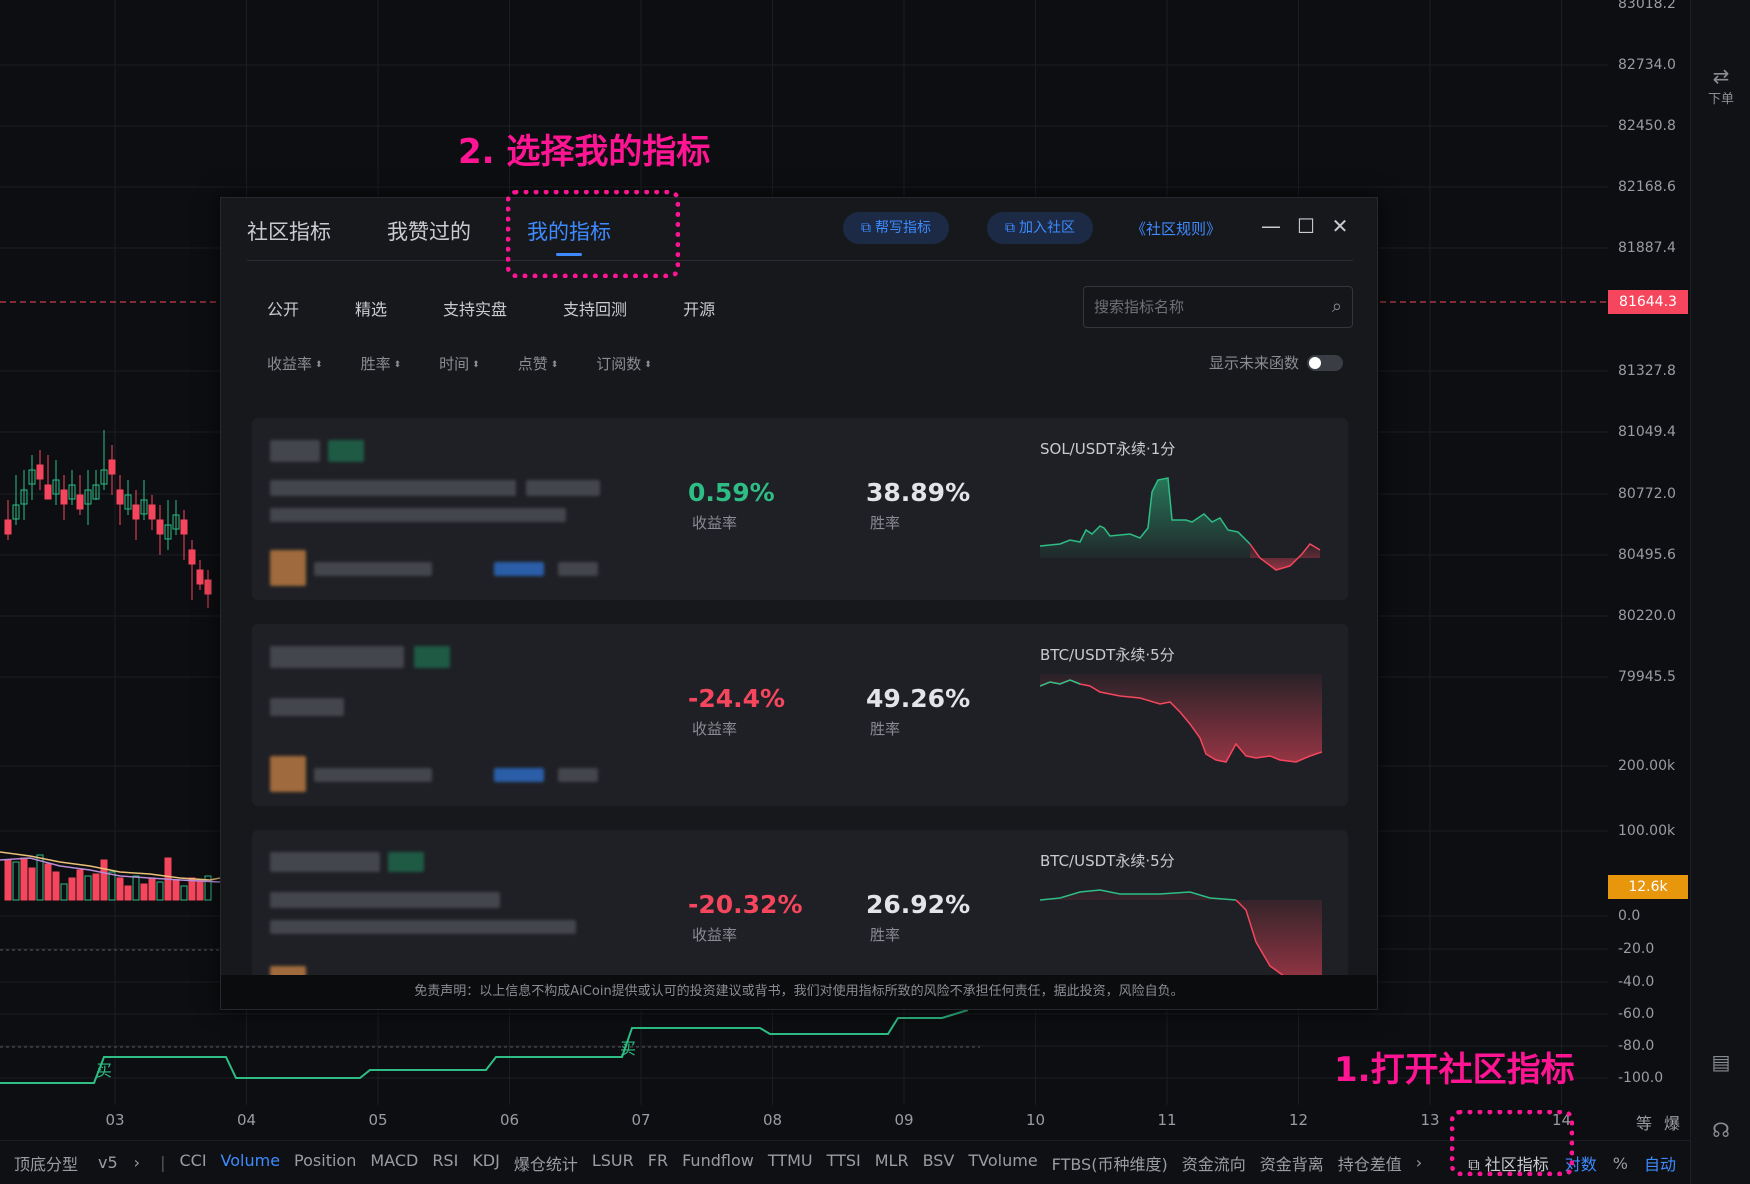 This screenshot has height=1184, width=1750. I want to click on date-tick: 11, so click(1167, 1120).